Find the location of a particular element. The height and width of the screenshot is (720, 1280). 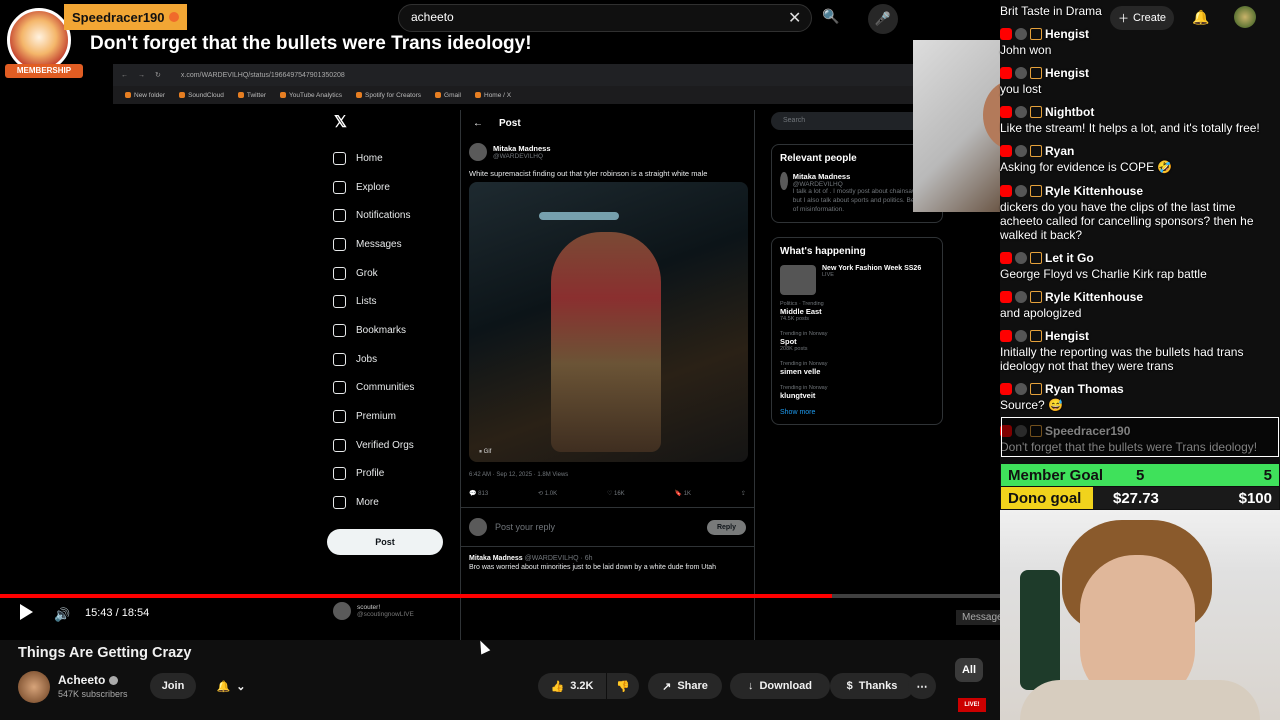

x-nav-label: More is located at coordinates (367, 503).